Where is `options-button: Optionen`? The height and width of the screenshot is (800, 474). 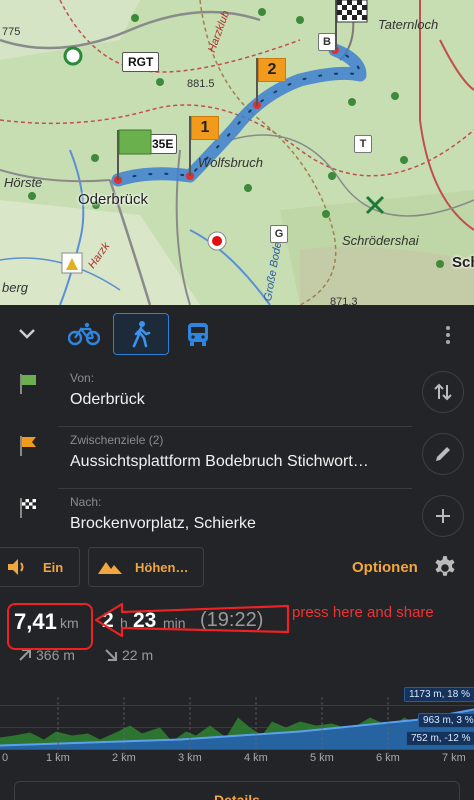
options-button: Optionen is located at coordinates (385, 567).